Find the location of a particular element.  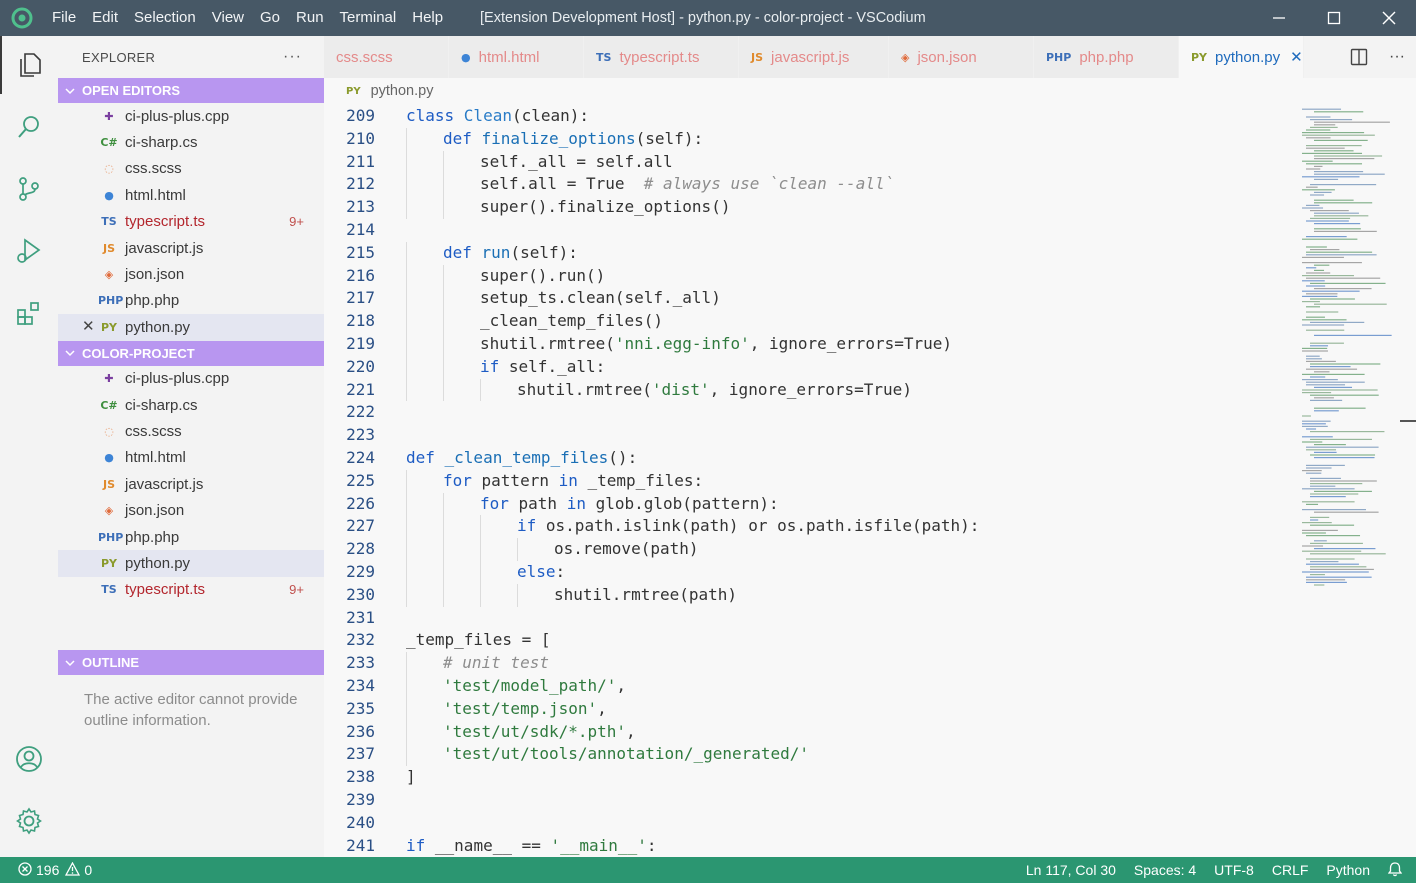

accounts-icon is located at coordinates (29, 759).